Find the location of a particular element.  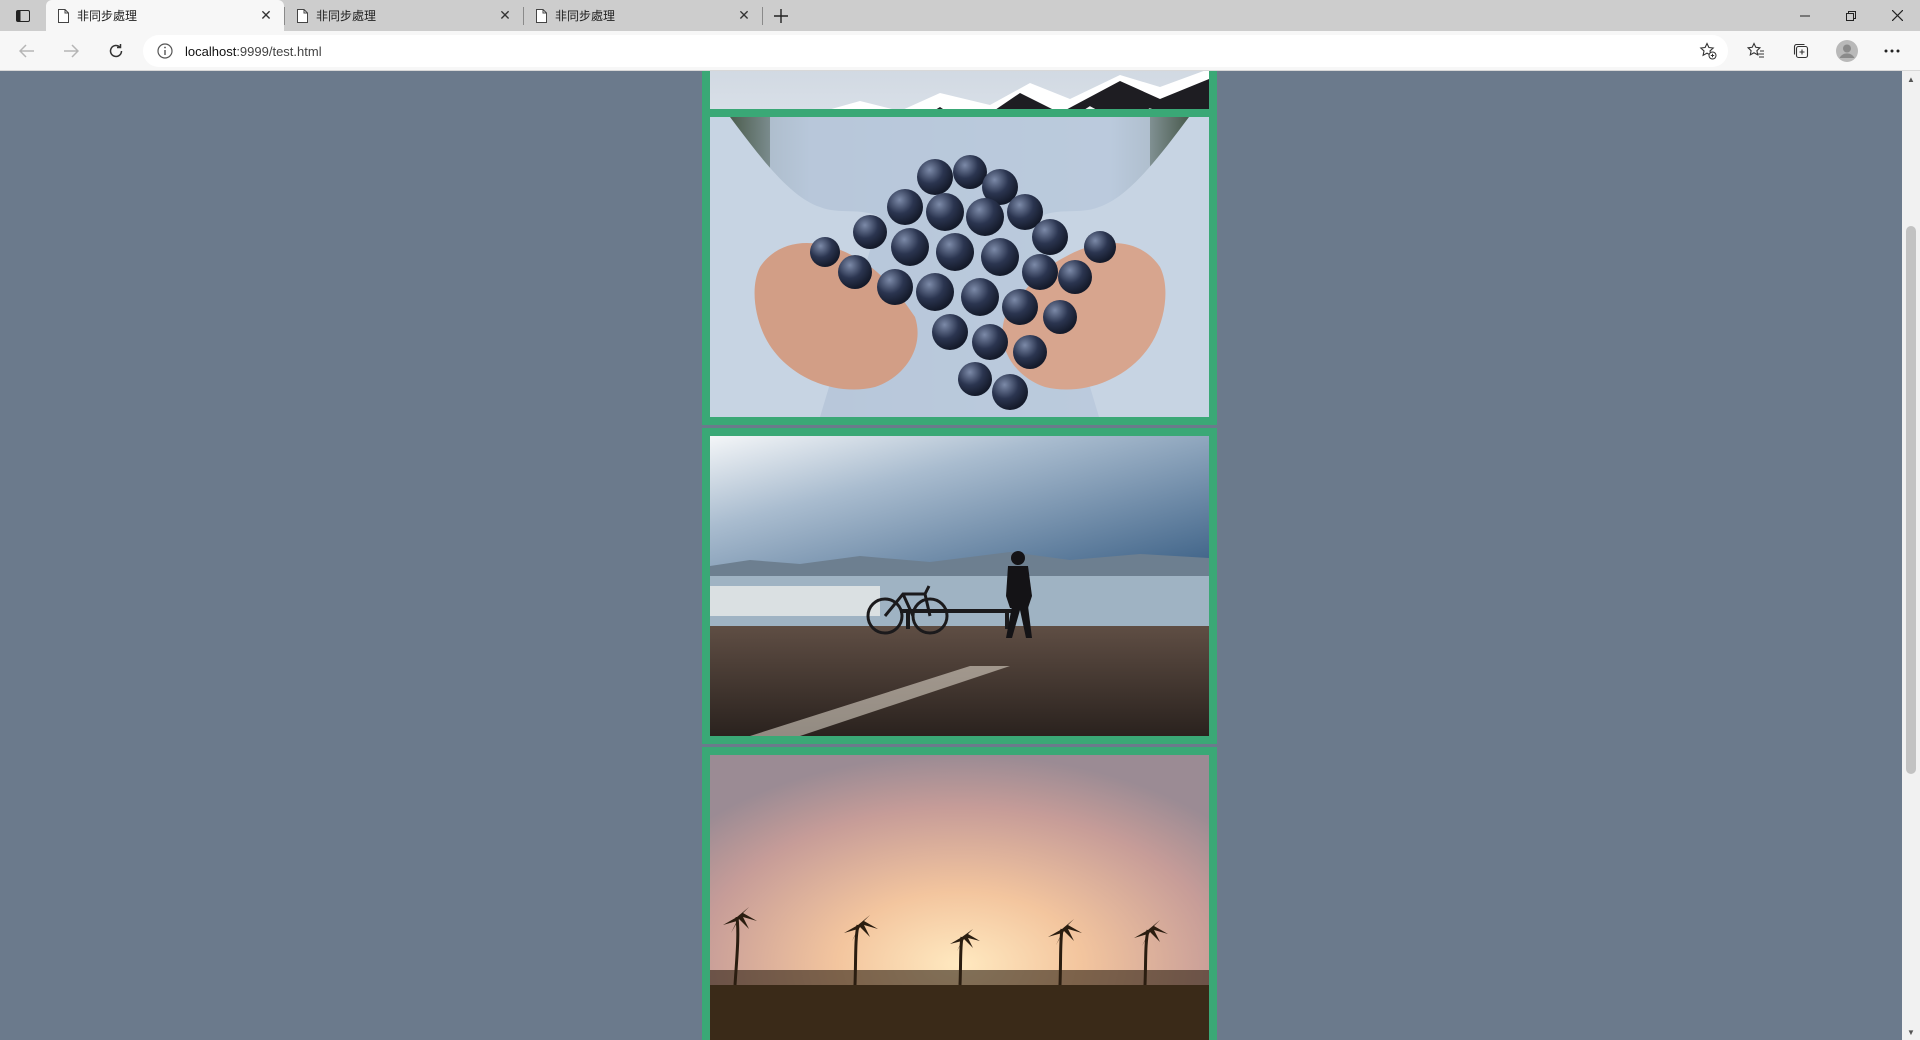

forward-button is located at coordinates (71, 51).